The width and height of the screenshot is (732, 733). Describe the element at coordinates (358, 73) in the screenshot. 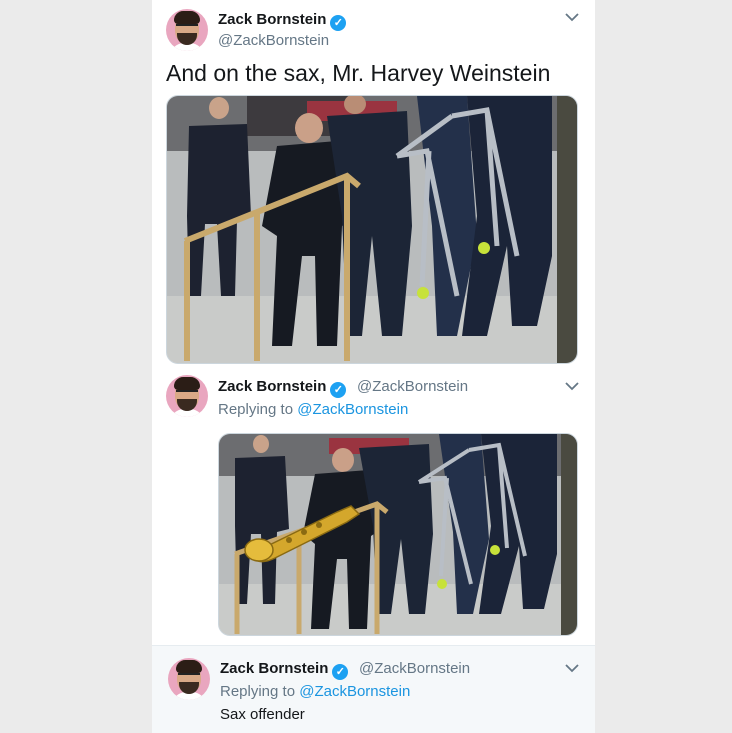

I see `tweet-text: And on the sax, Mr. Harvey Weinstein` at that location.